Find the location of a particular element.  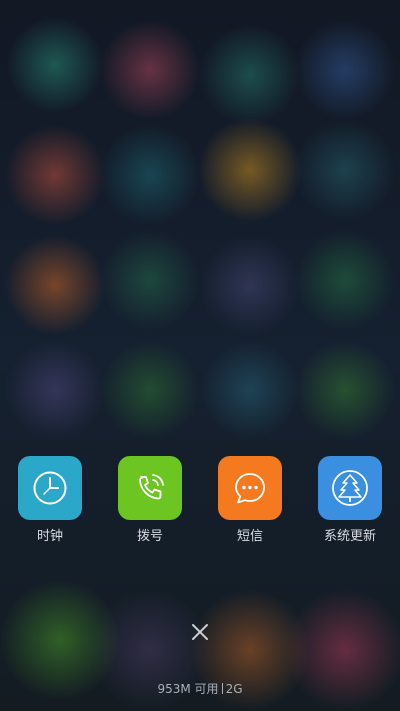

memory-status: 953M 可用 2G is located at coordinates (200, 688).